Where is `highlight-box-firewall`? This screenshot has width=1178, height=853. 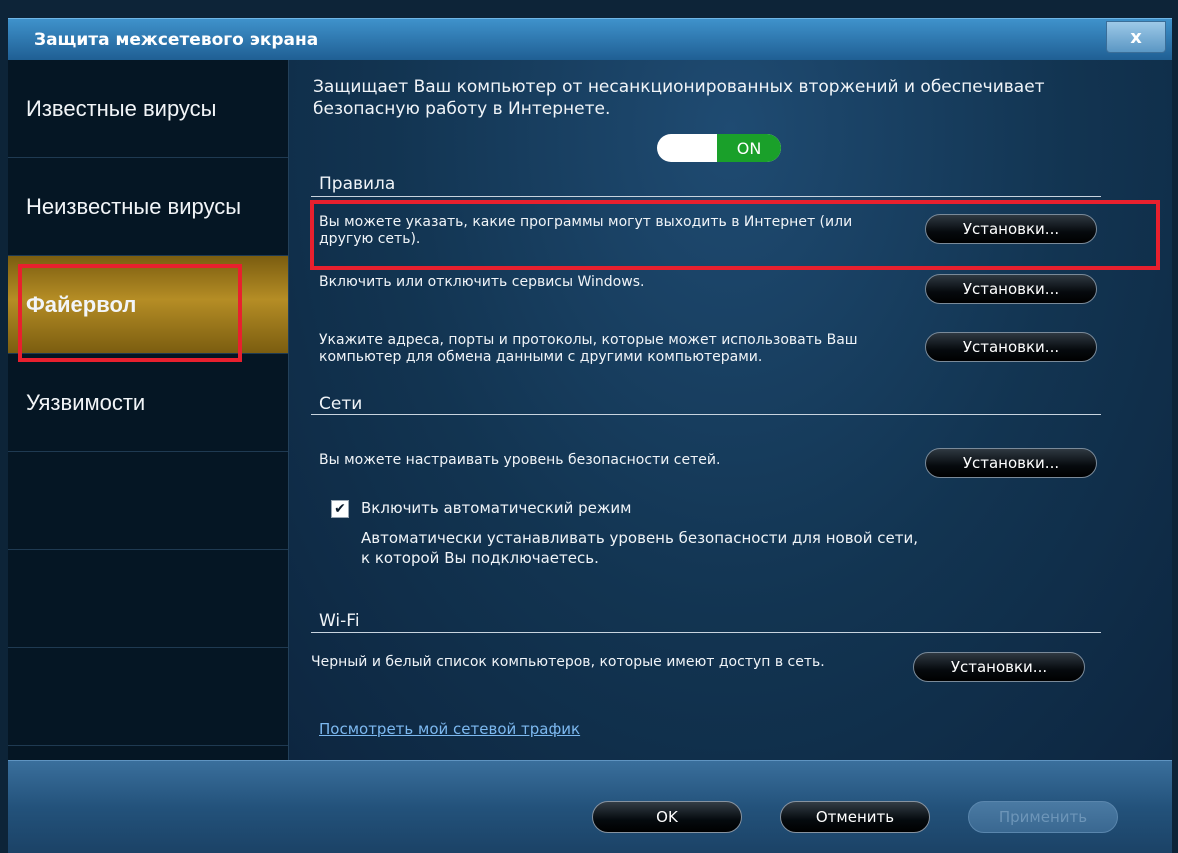 highlight-box-firewall is located at coordinates (130, 313).